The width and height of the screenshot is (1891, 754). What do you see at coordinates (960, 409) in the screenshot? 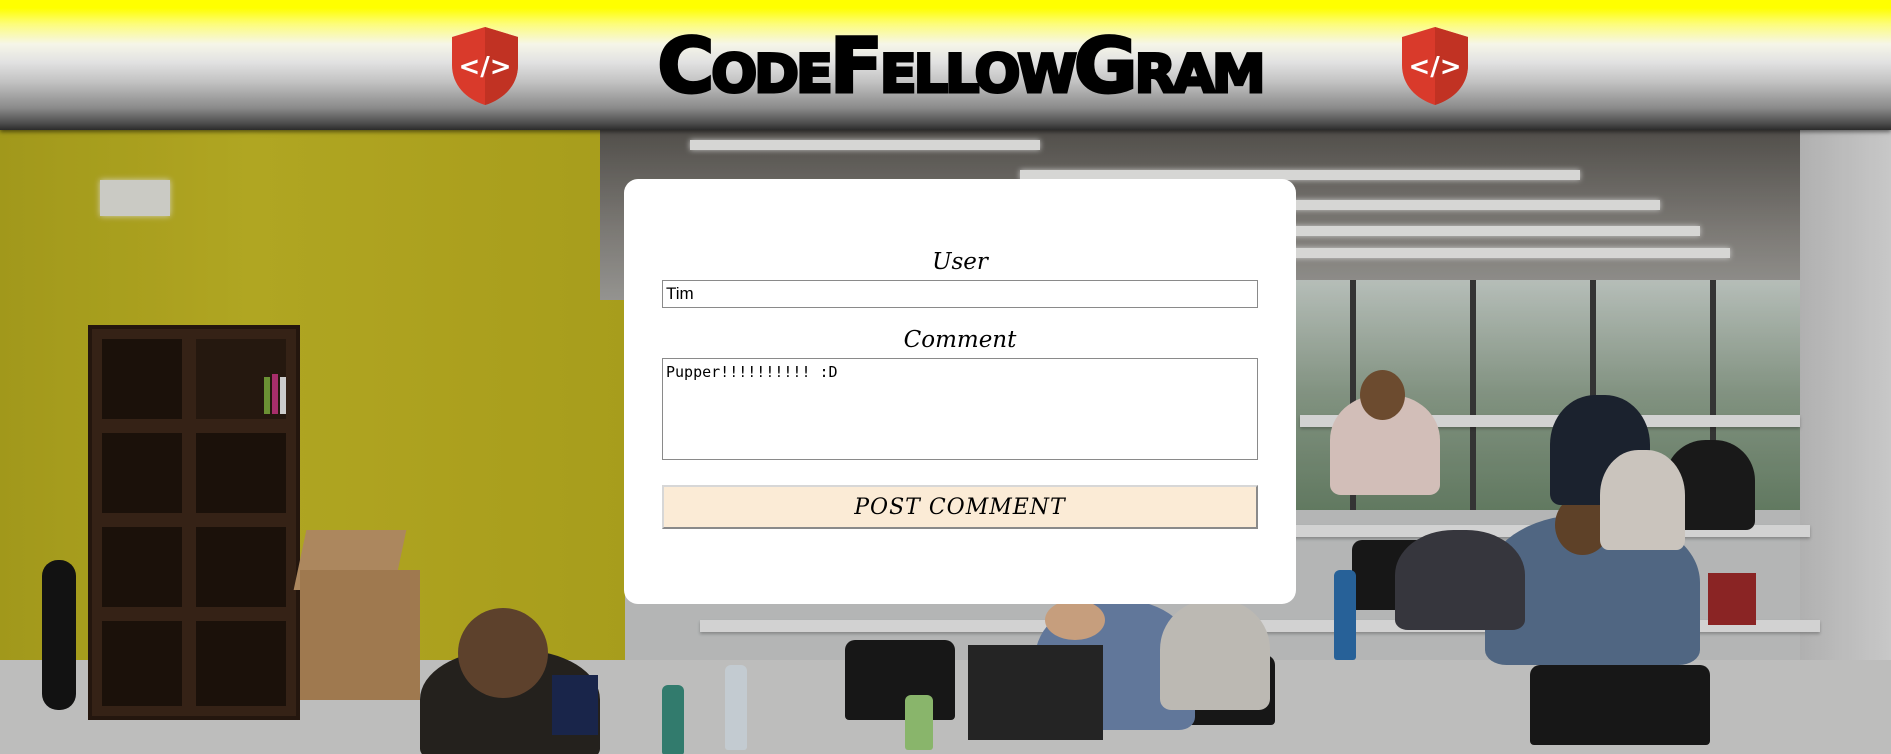
I see `comment-textarea: Pupper!!!!!!!!!! :D` at bounding box center [960, 409].